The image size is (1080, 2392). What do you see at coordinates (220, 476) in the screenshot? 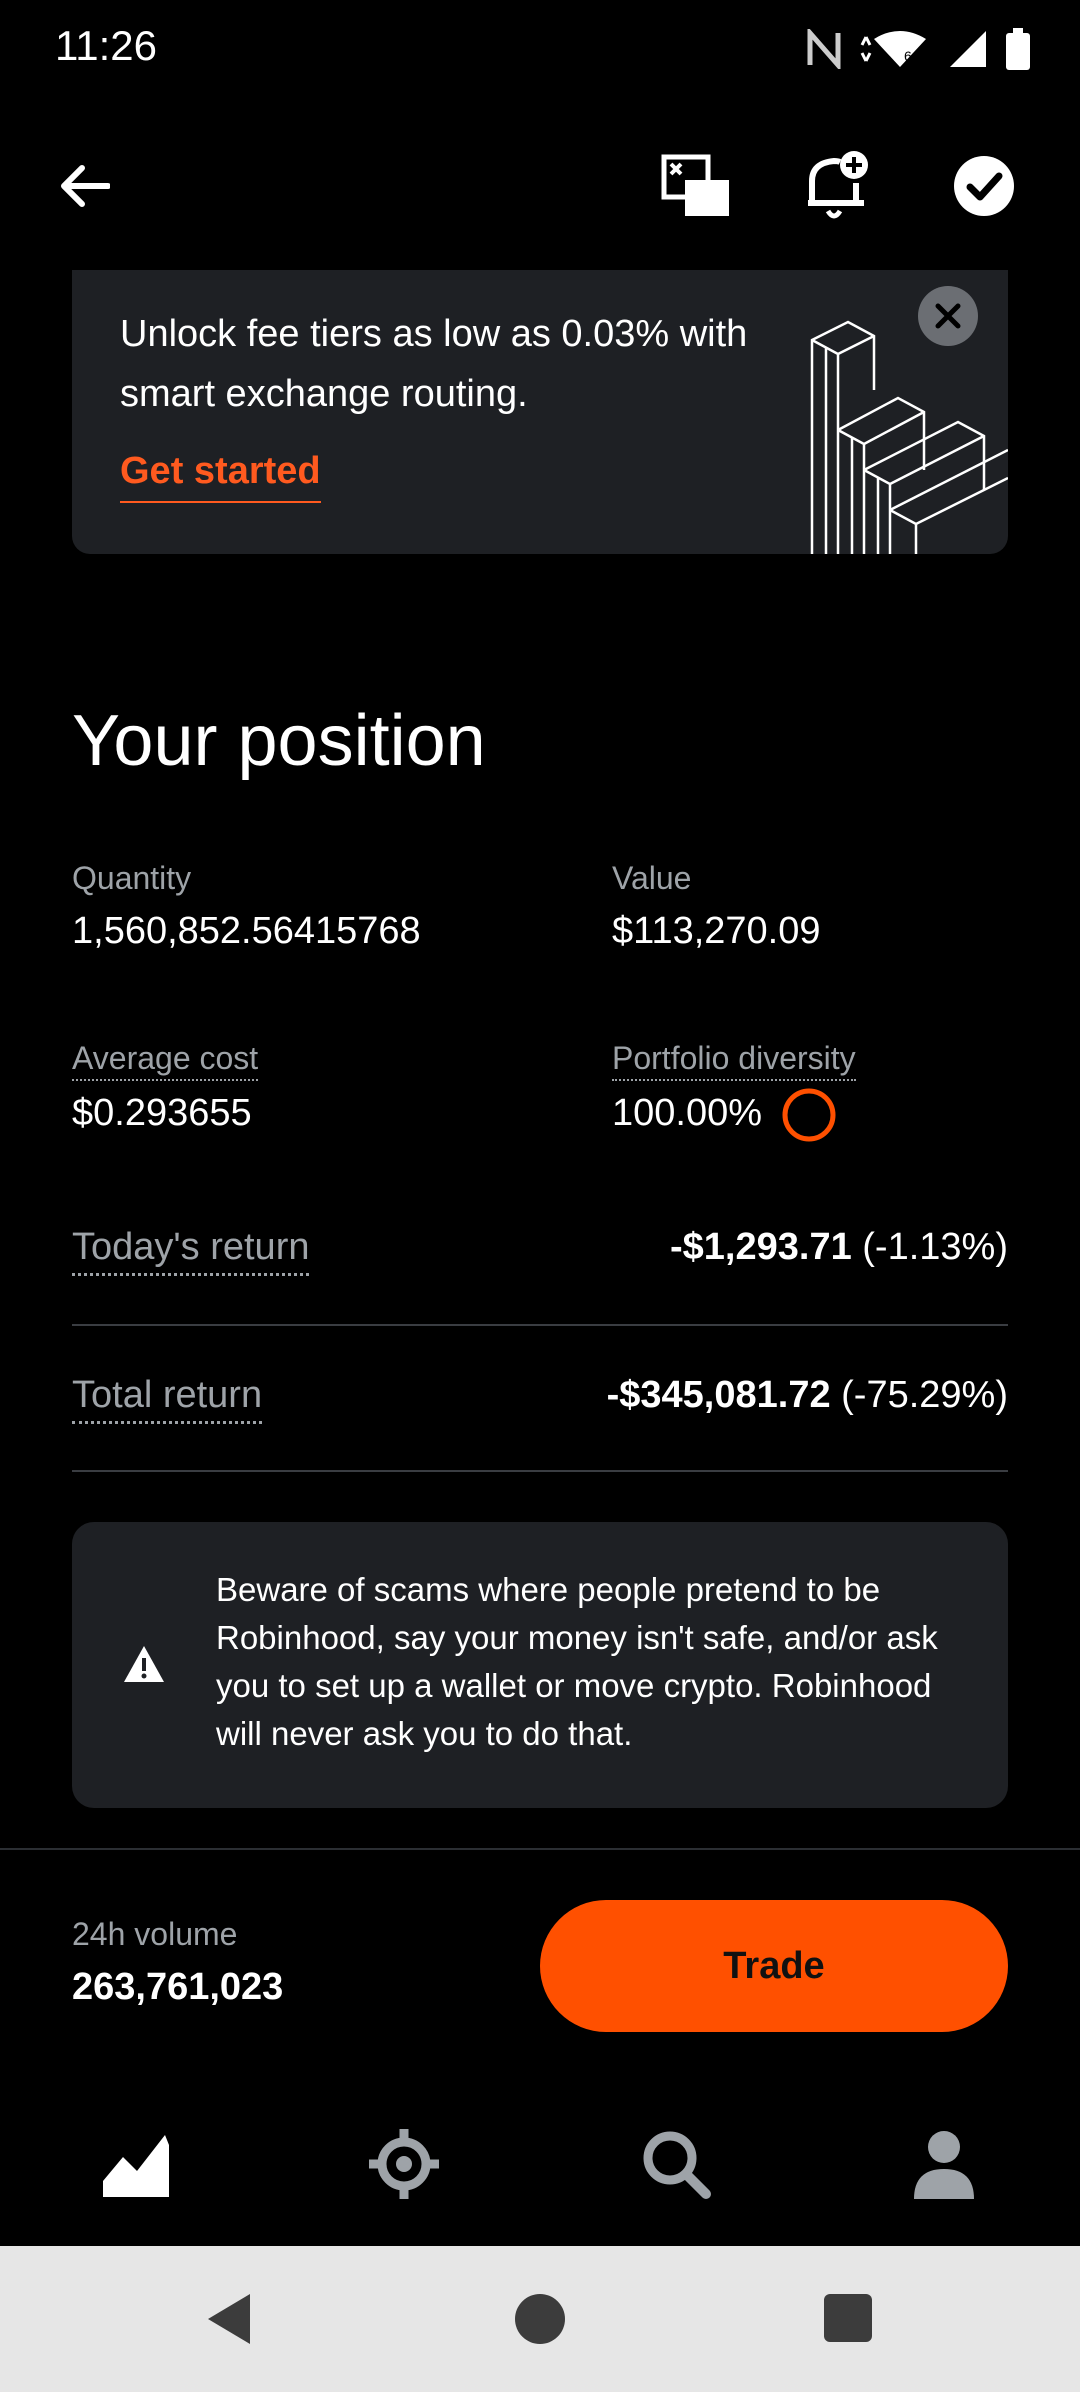
I see `get-started-link: Get started` at bounding box center [220, 476].